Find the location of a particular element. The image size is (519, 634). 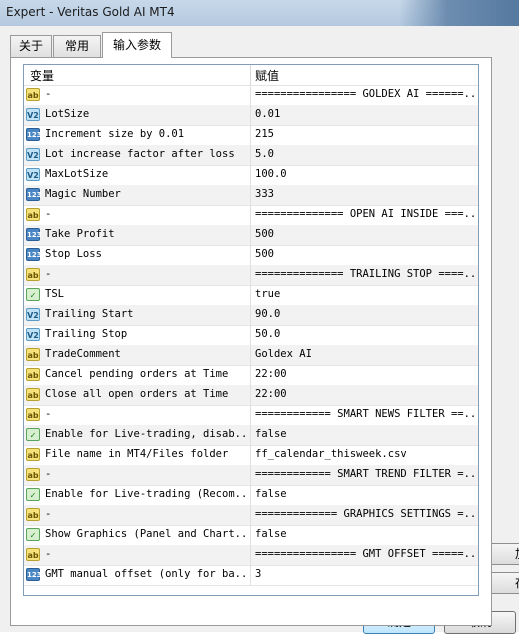

parameter-name: LotSize is located at coordinates (67, 114).